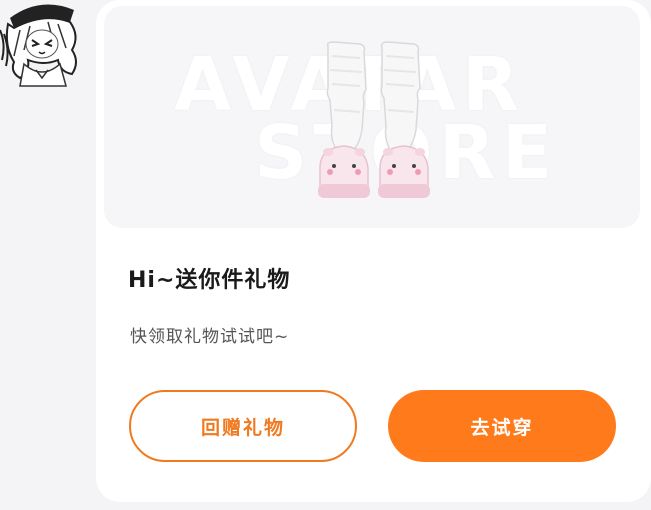 The height and width of the screenshot is (510, 651). What do you see at coordinates (209, 280) in the screenshot?
I see `gift-title: Hi~送你件礼物` at bounding box center [209, 280].